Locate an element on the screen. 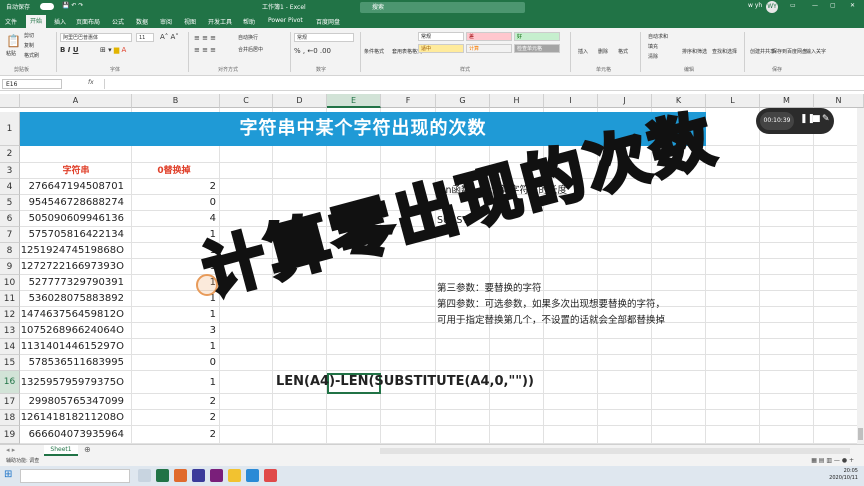  row-header: 8 is located at coordinates (10, 251).